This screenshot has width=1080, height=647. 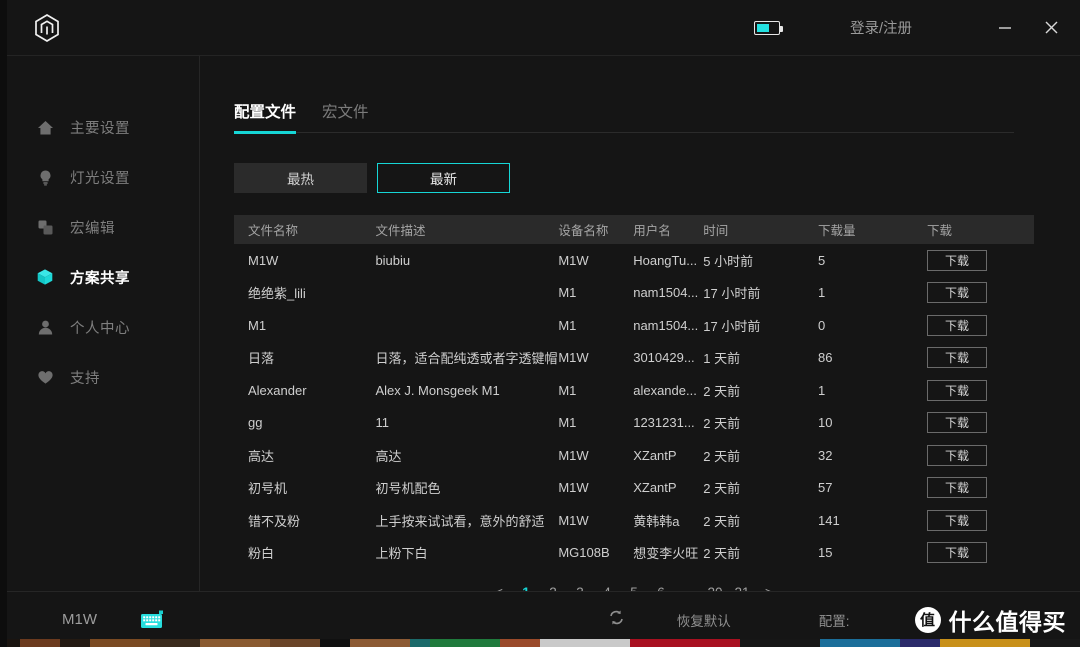 I want to click on file-name-cell: 高达, so click(x=261, y=456).